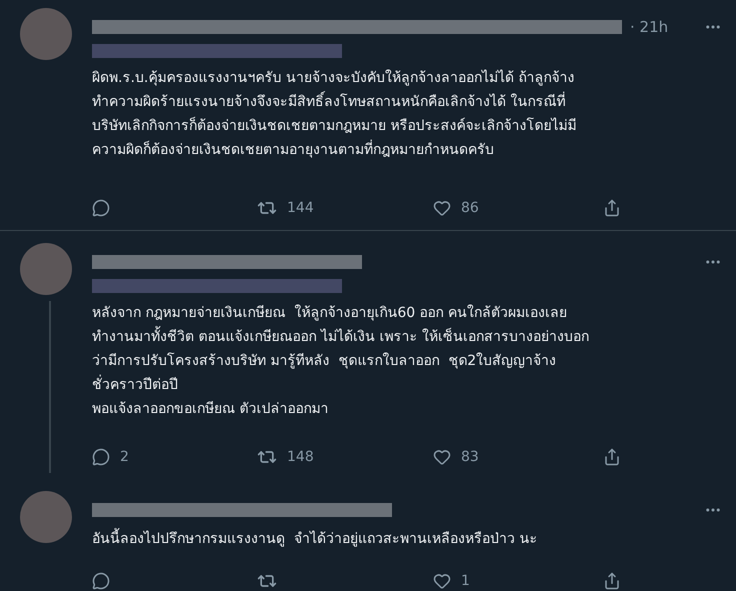 The image size is (736, 591). Describe the element at coordinates (341, 361) in the screenshot. I see `tweet-text: หลังจาก กฎหมายจ่ายเงินเกษียณ ให้ลูกจ้างอายุเกิน60 ออก คนใกล้ตัวผมเองเลย ทำงานมาทั้งชีวิต ตอนแจ้งเกษียณออก ไม่ได้เงิน เพราะ ให้เซ็นเอกสารบางอย่างบอก ว่ามีการปรับโครงสร้างบริษัท มารู้ทีหลัง ชุดแรกใบลาออก ชุด2ใบสัญญาจ้าง ชั่วคราวปีต่อปี พอแจ้งลาออกขอเกษียณ ตัวเปล่าออกมา` at that location.